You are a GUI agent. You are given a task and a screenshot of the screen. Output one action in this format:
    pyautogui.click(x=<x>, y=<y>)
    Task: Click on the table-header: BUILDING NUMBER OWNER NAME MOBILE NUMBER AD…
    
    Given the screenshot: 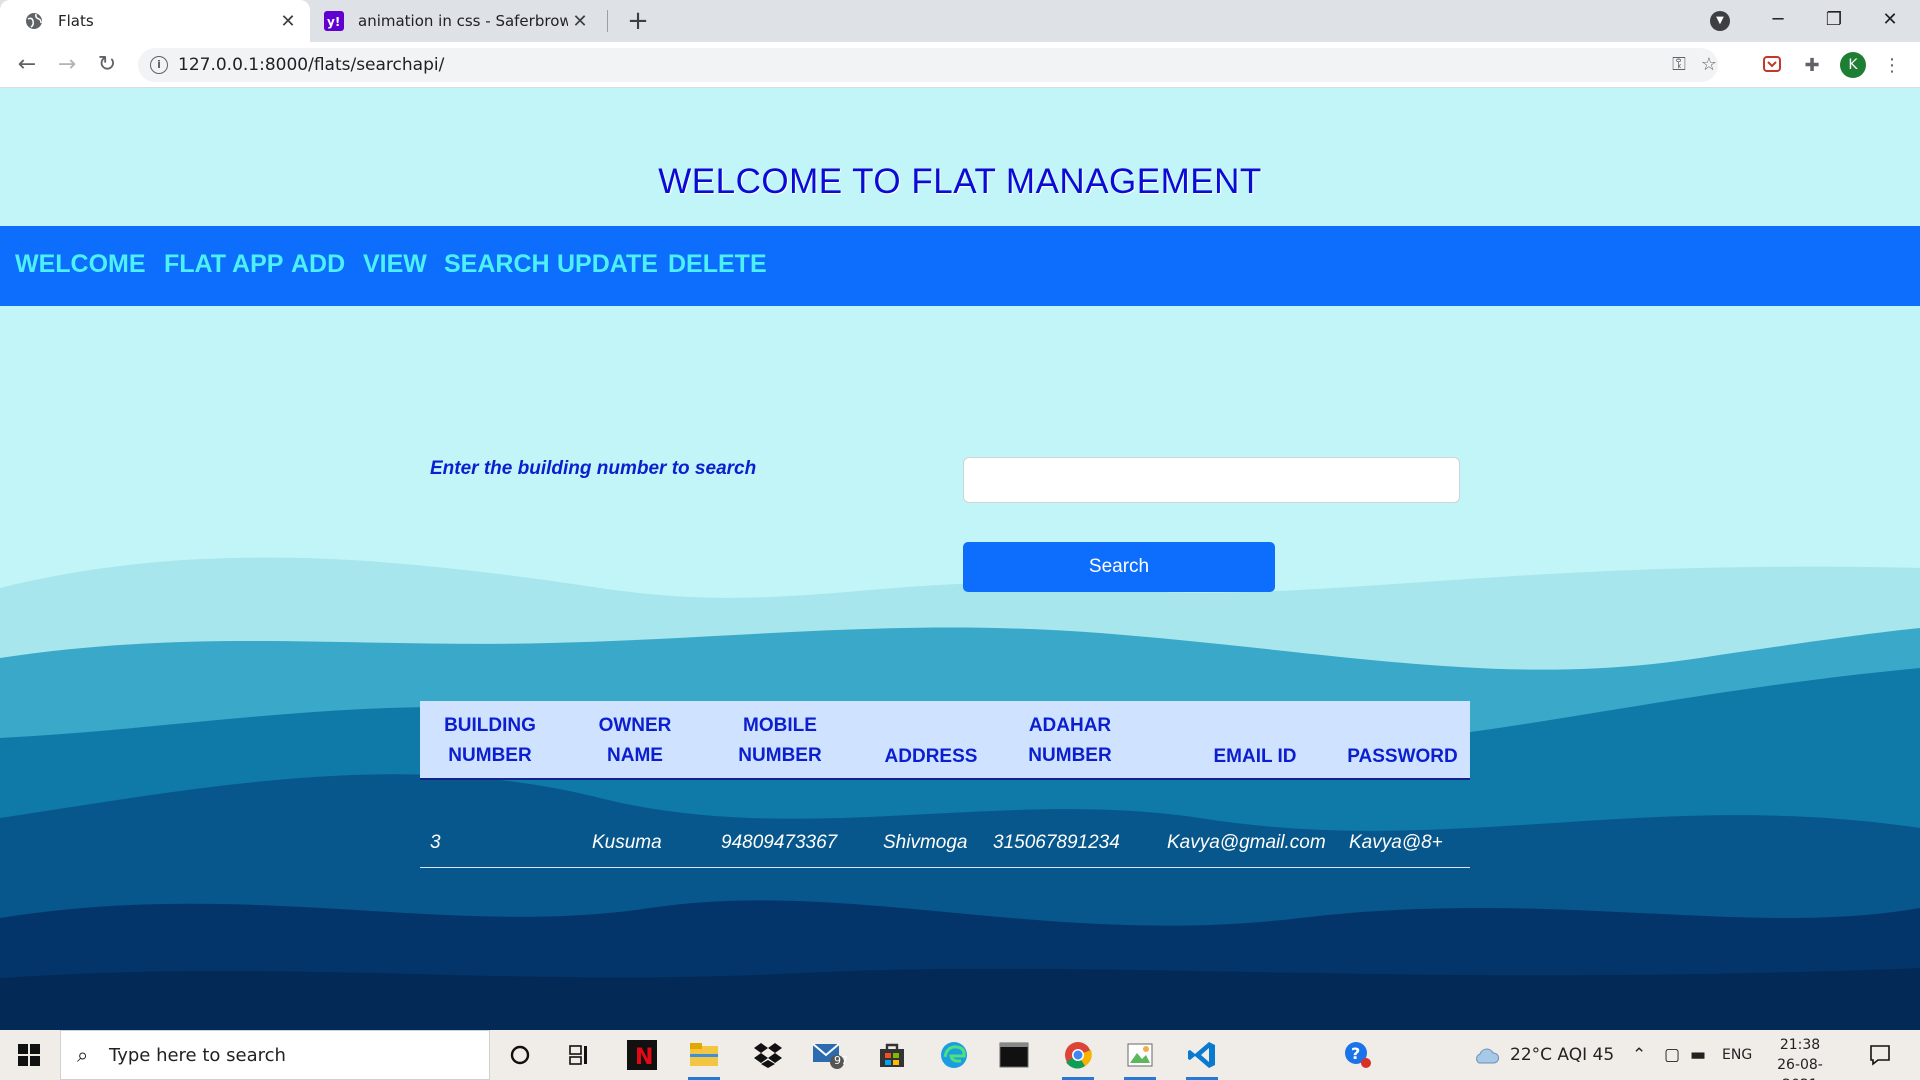 What is the action you would take?
    pyautogui.click(x=945, y=740)
    